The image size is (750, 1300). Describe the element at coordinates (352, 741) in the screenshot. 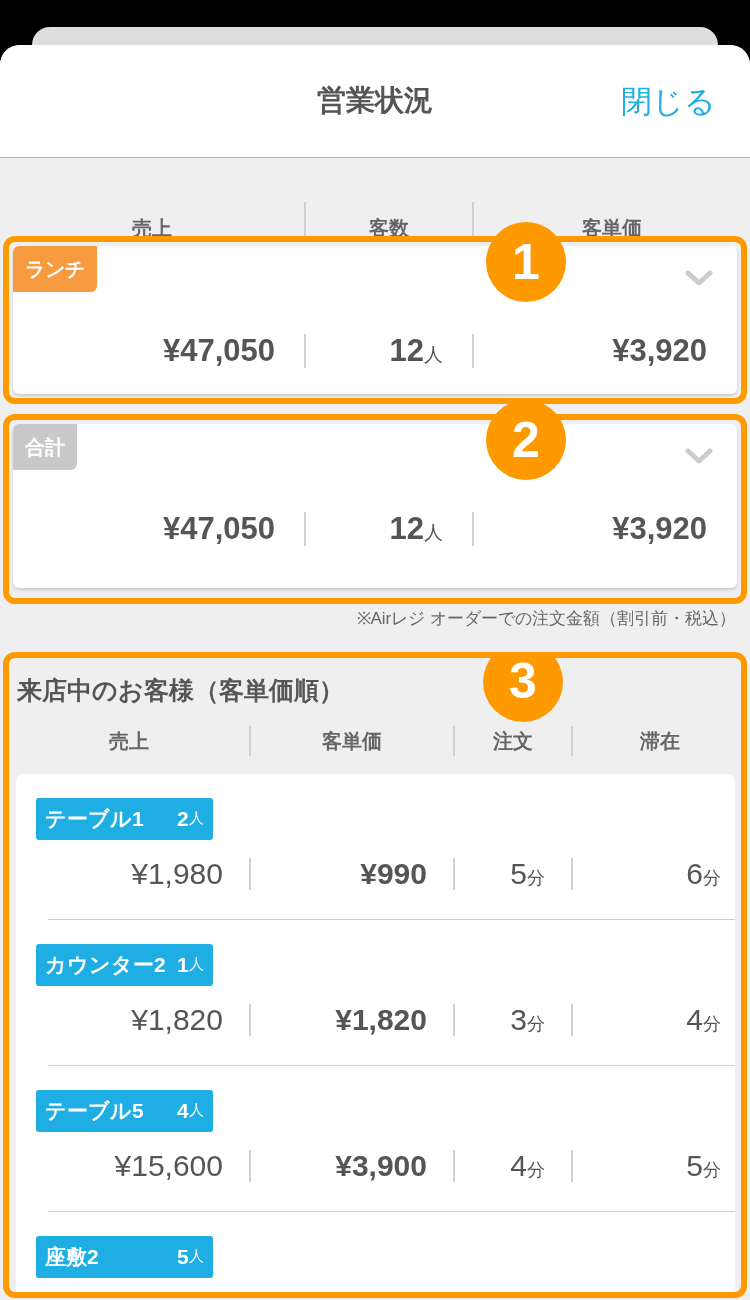

I see `column-header: 客単価` at that location.